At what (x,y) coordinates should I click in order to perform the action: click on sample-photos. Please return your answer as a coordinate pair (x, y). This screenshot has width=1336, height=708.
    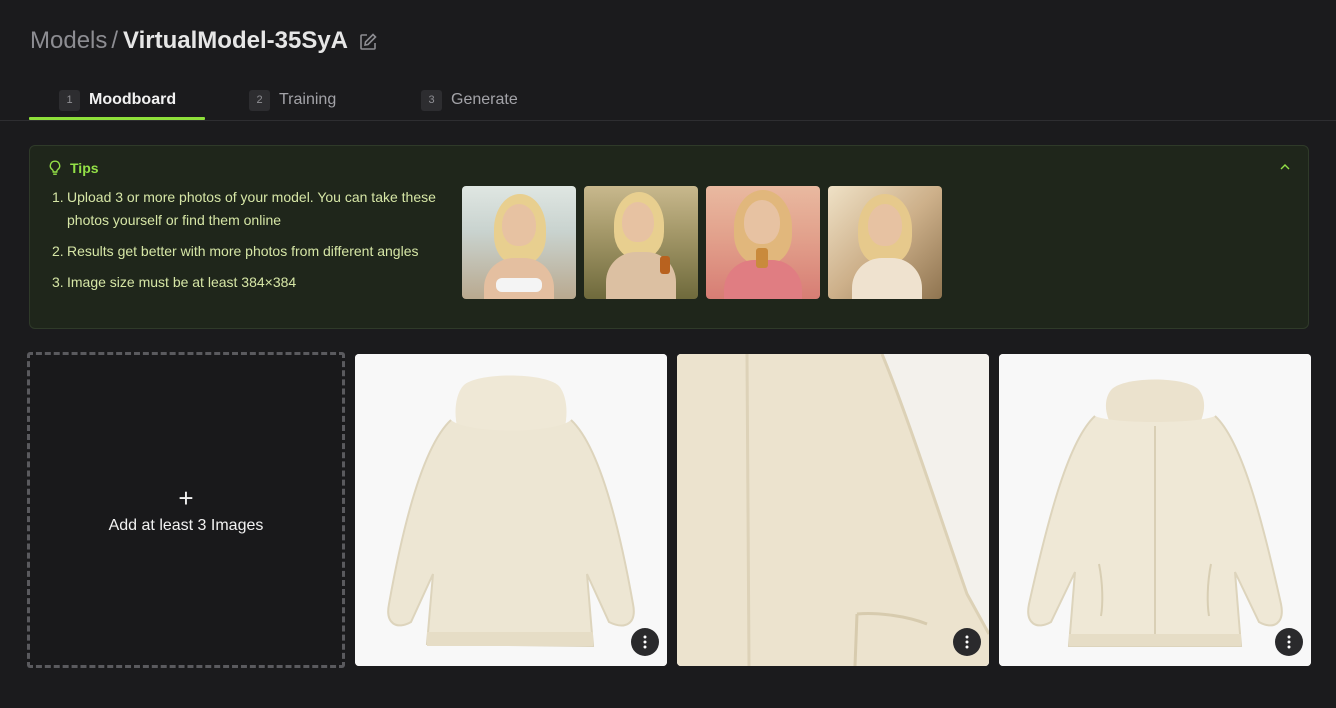
    Looking at the image, I should click on (702, 242).